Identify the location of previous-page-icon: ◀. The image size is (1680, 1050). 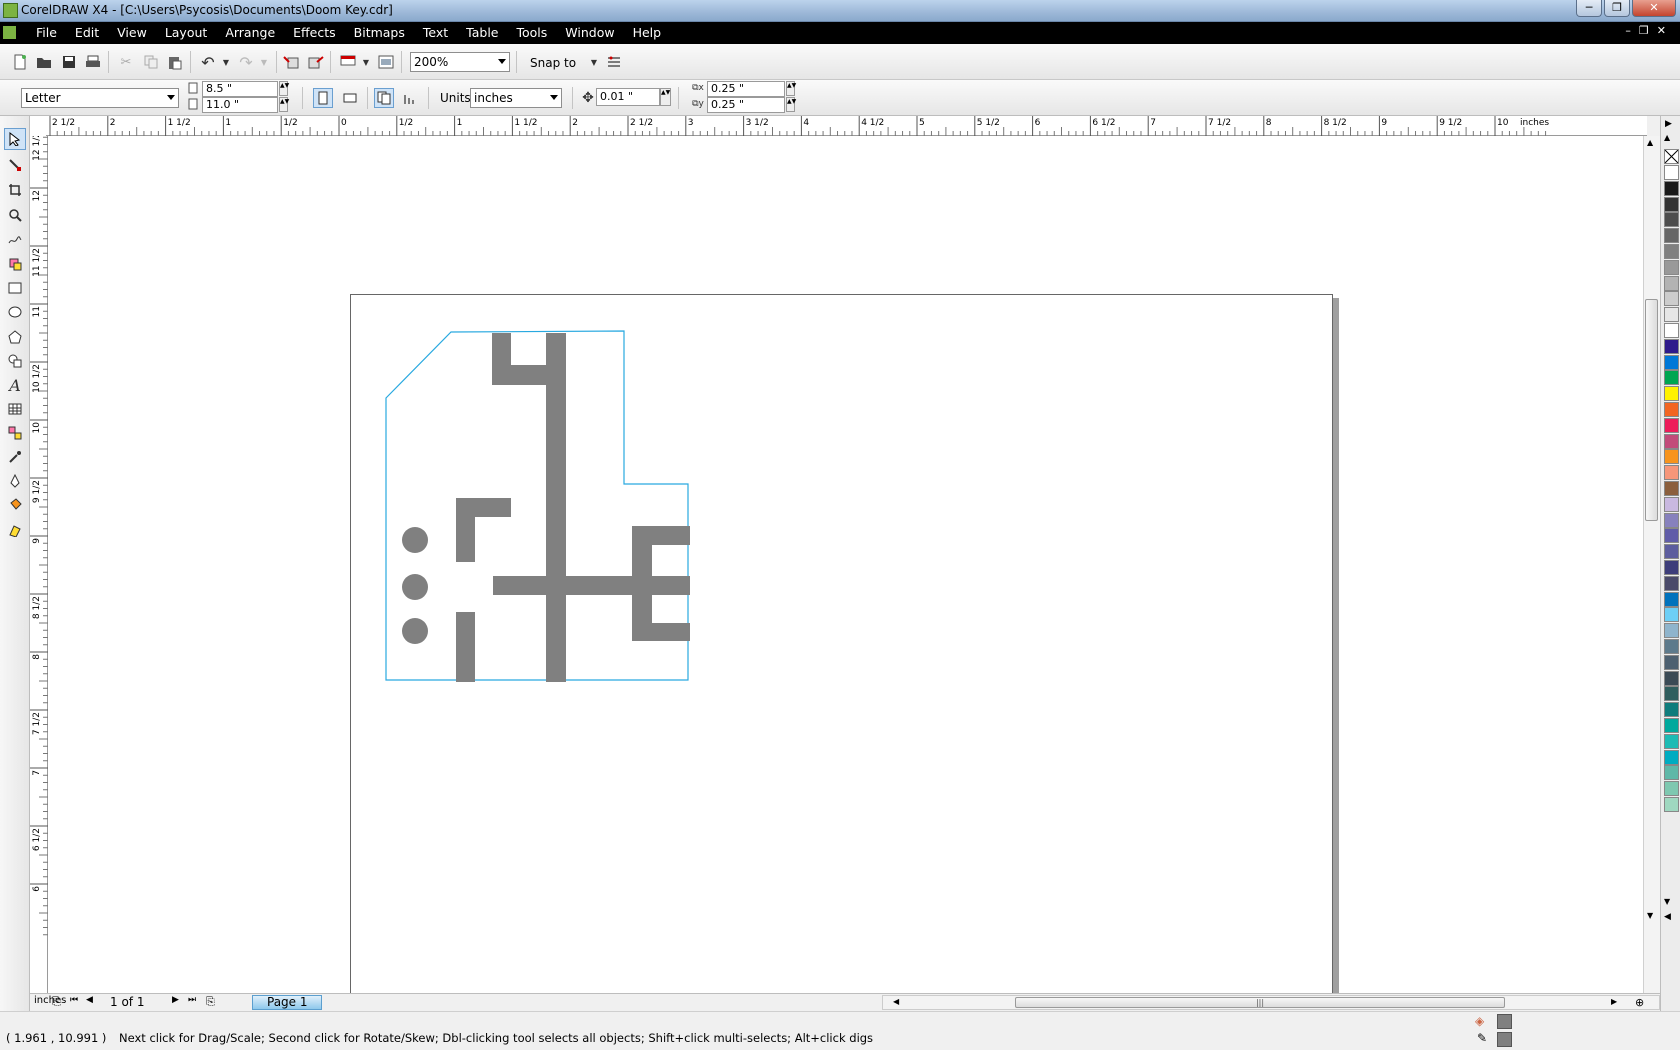
(89, 1000).